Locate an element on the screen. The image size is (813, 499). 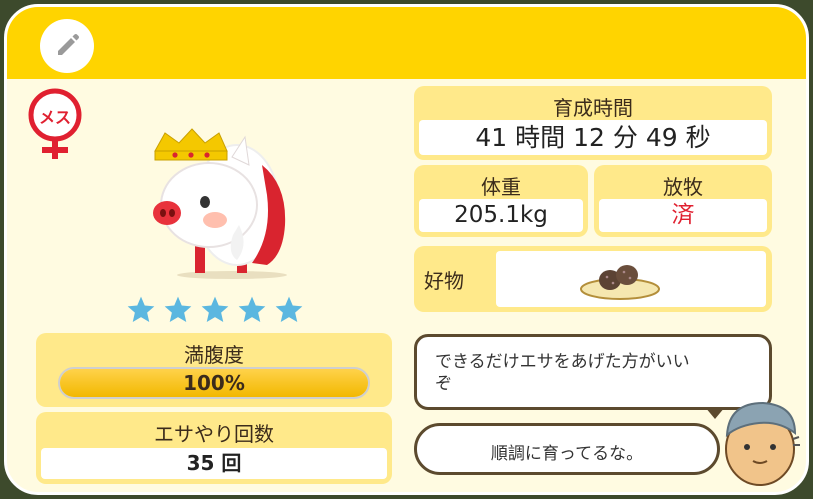
feeding-count-label: エサやり回数 is located at coordinates (214, 434).